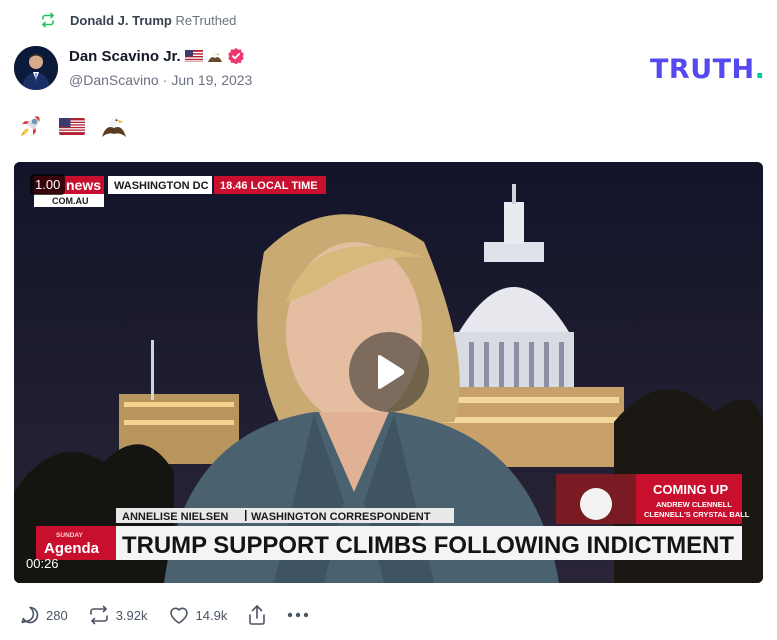 This screenshot has height=640, width=777. What do you see at coordinates (690, 489) in the screenshot?
I see `coming-up-title: COMING UP` at bounding box center [690, 489].